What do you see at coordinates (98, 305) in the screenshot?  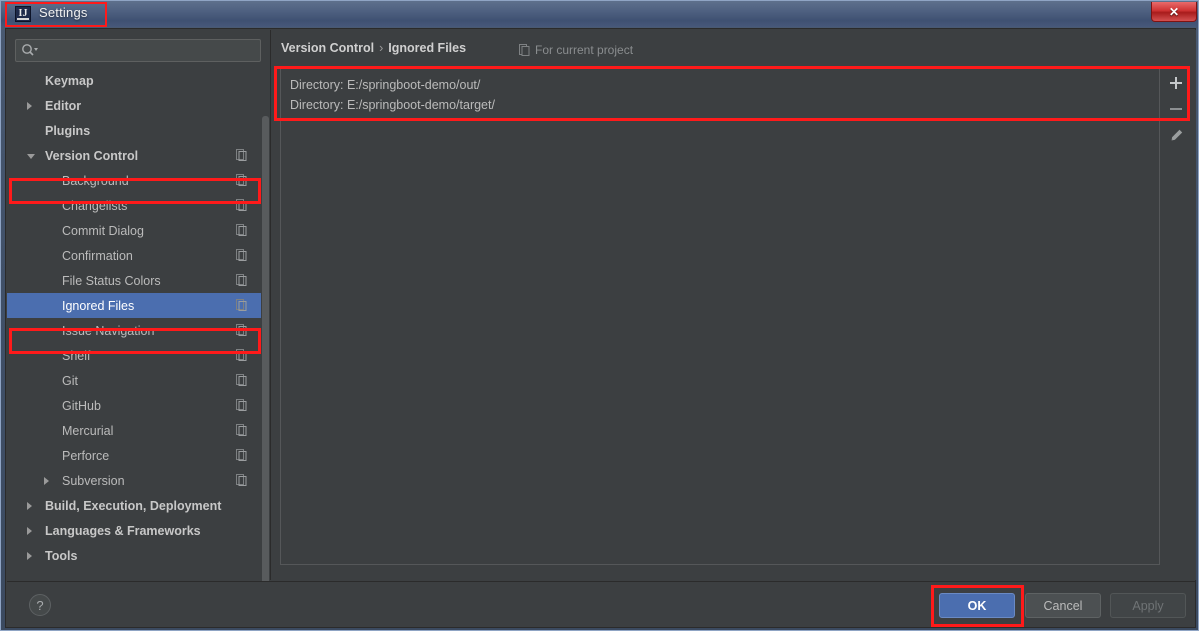 I see `sidebar-item-label: Ignored Files` at bounding box center [98, 305].